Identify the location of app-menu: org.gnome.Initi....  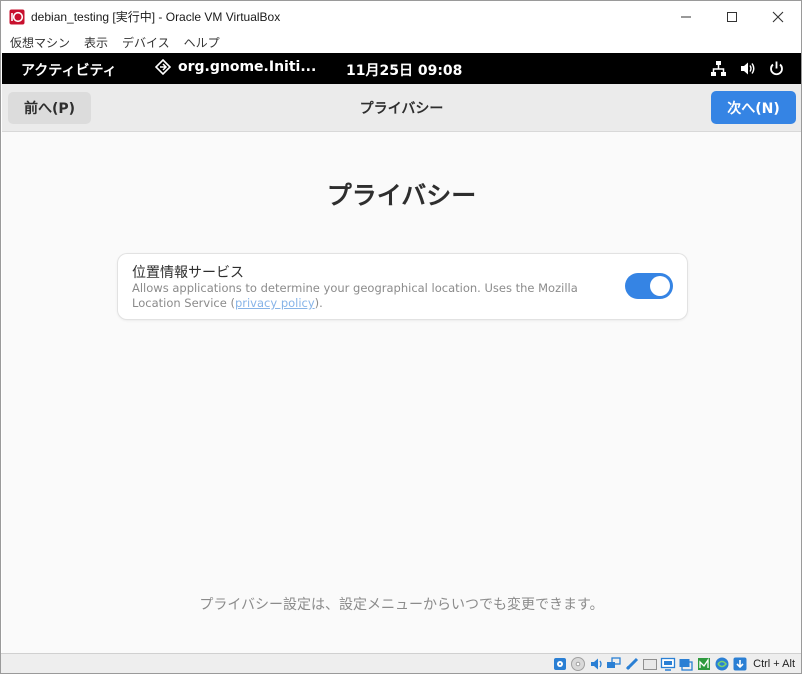
(235, 67).